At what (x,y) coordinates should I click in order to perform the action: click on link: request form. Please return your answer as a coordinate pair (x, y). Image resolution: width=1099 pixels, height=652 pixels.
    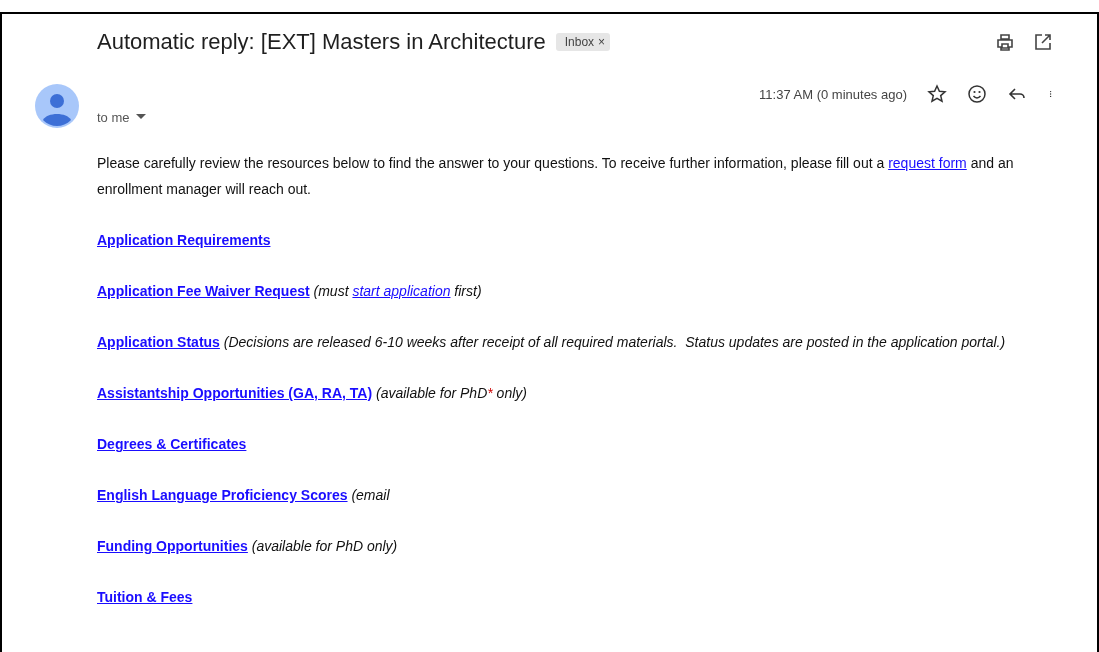
    Looking at the image, I should click on (927, 163).